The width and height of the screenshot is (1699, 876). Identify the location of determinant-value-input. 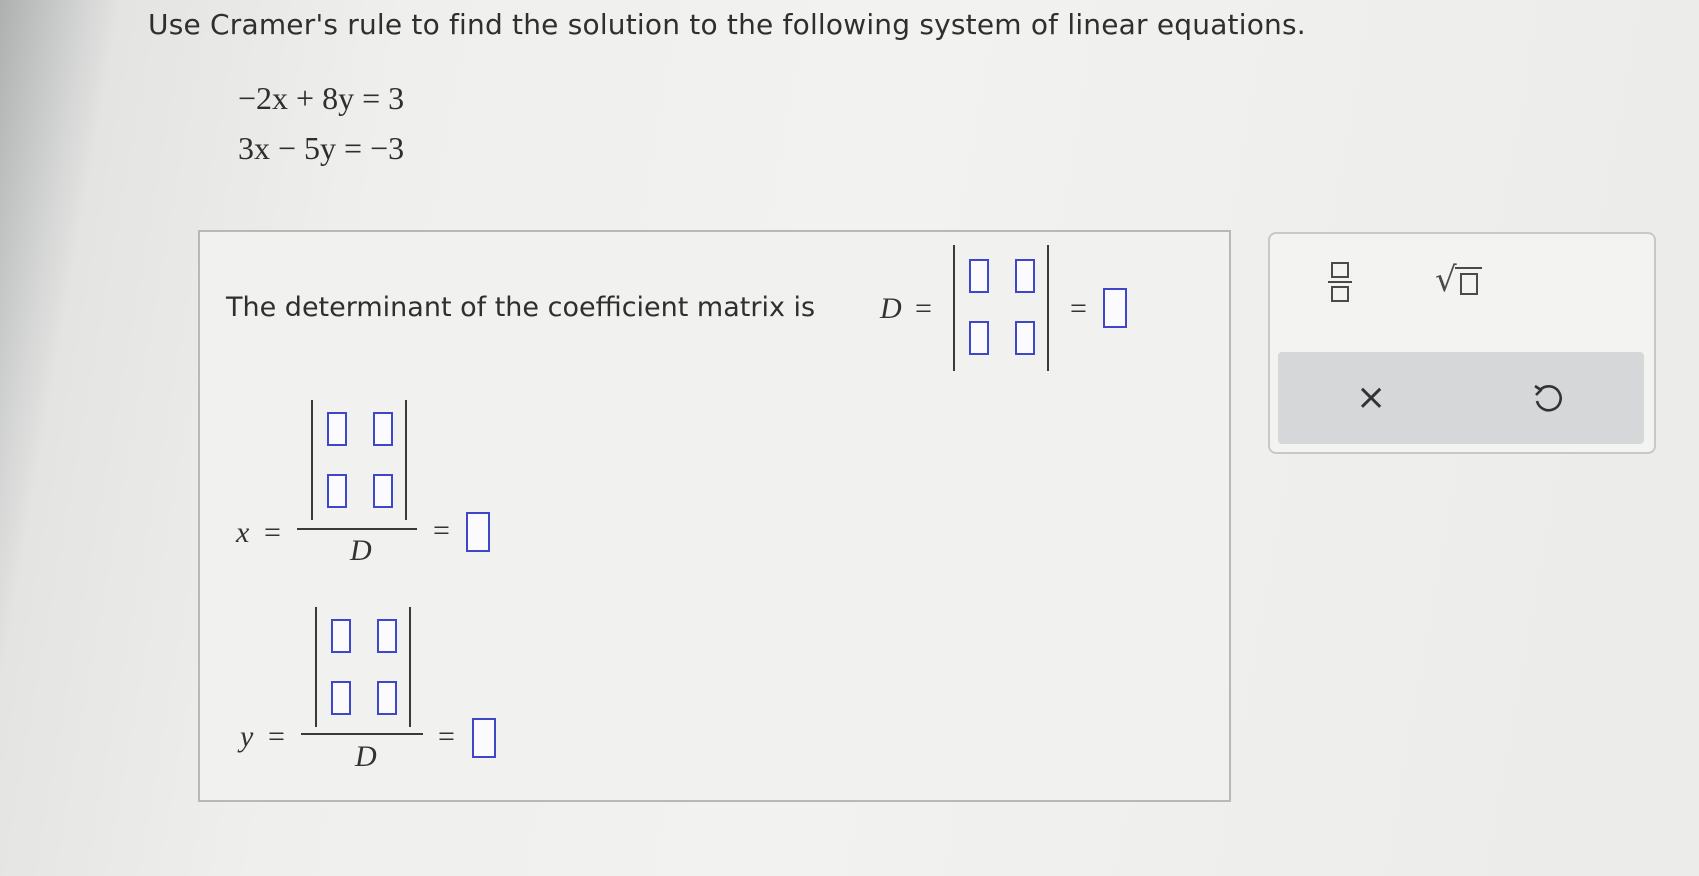
(1115, 308).